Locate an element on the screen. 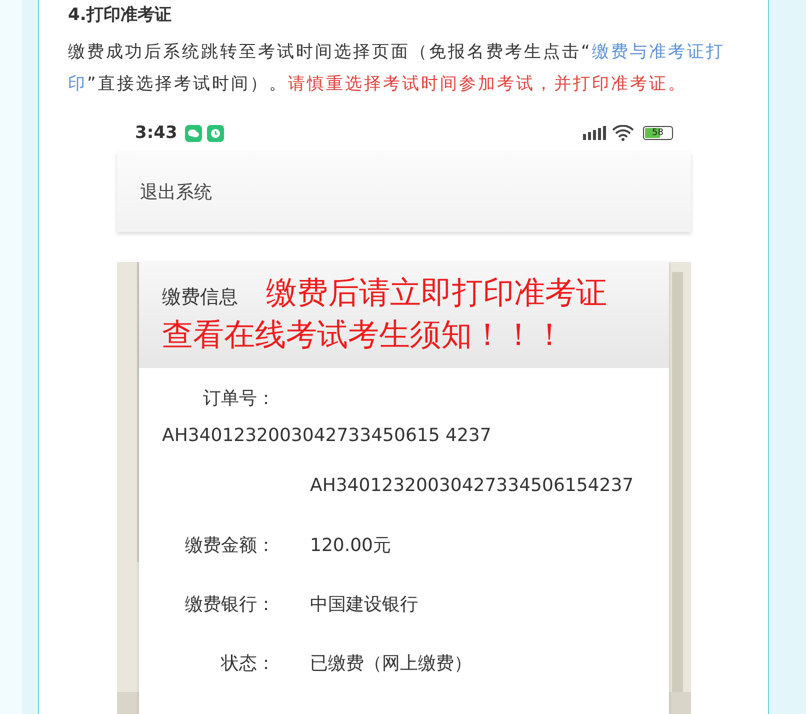 The width and height of the screenshot is (806, 714). field-value: AH3401232003042733450615 4237 is located at coordinates (327, 436).